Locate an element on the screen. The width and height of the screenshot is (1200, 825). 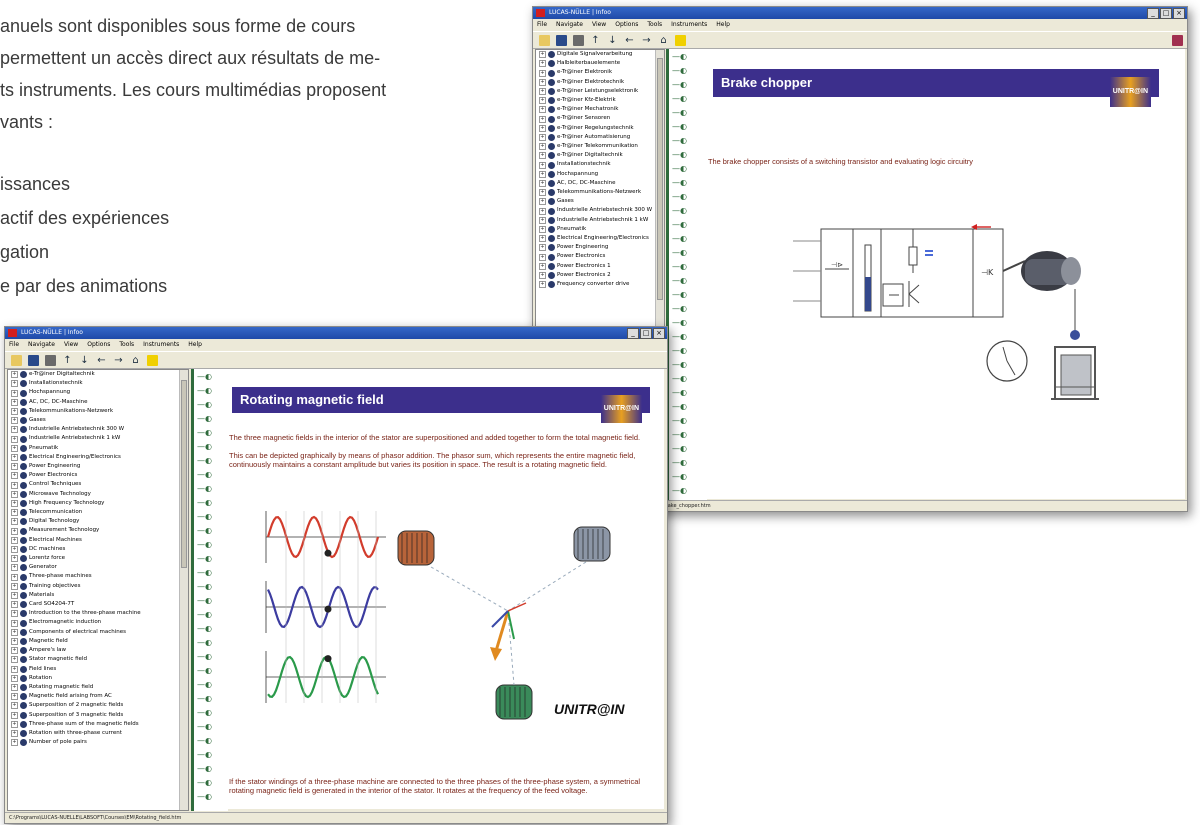
open-folder-icon is located at coordinates (544, 40).